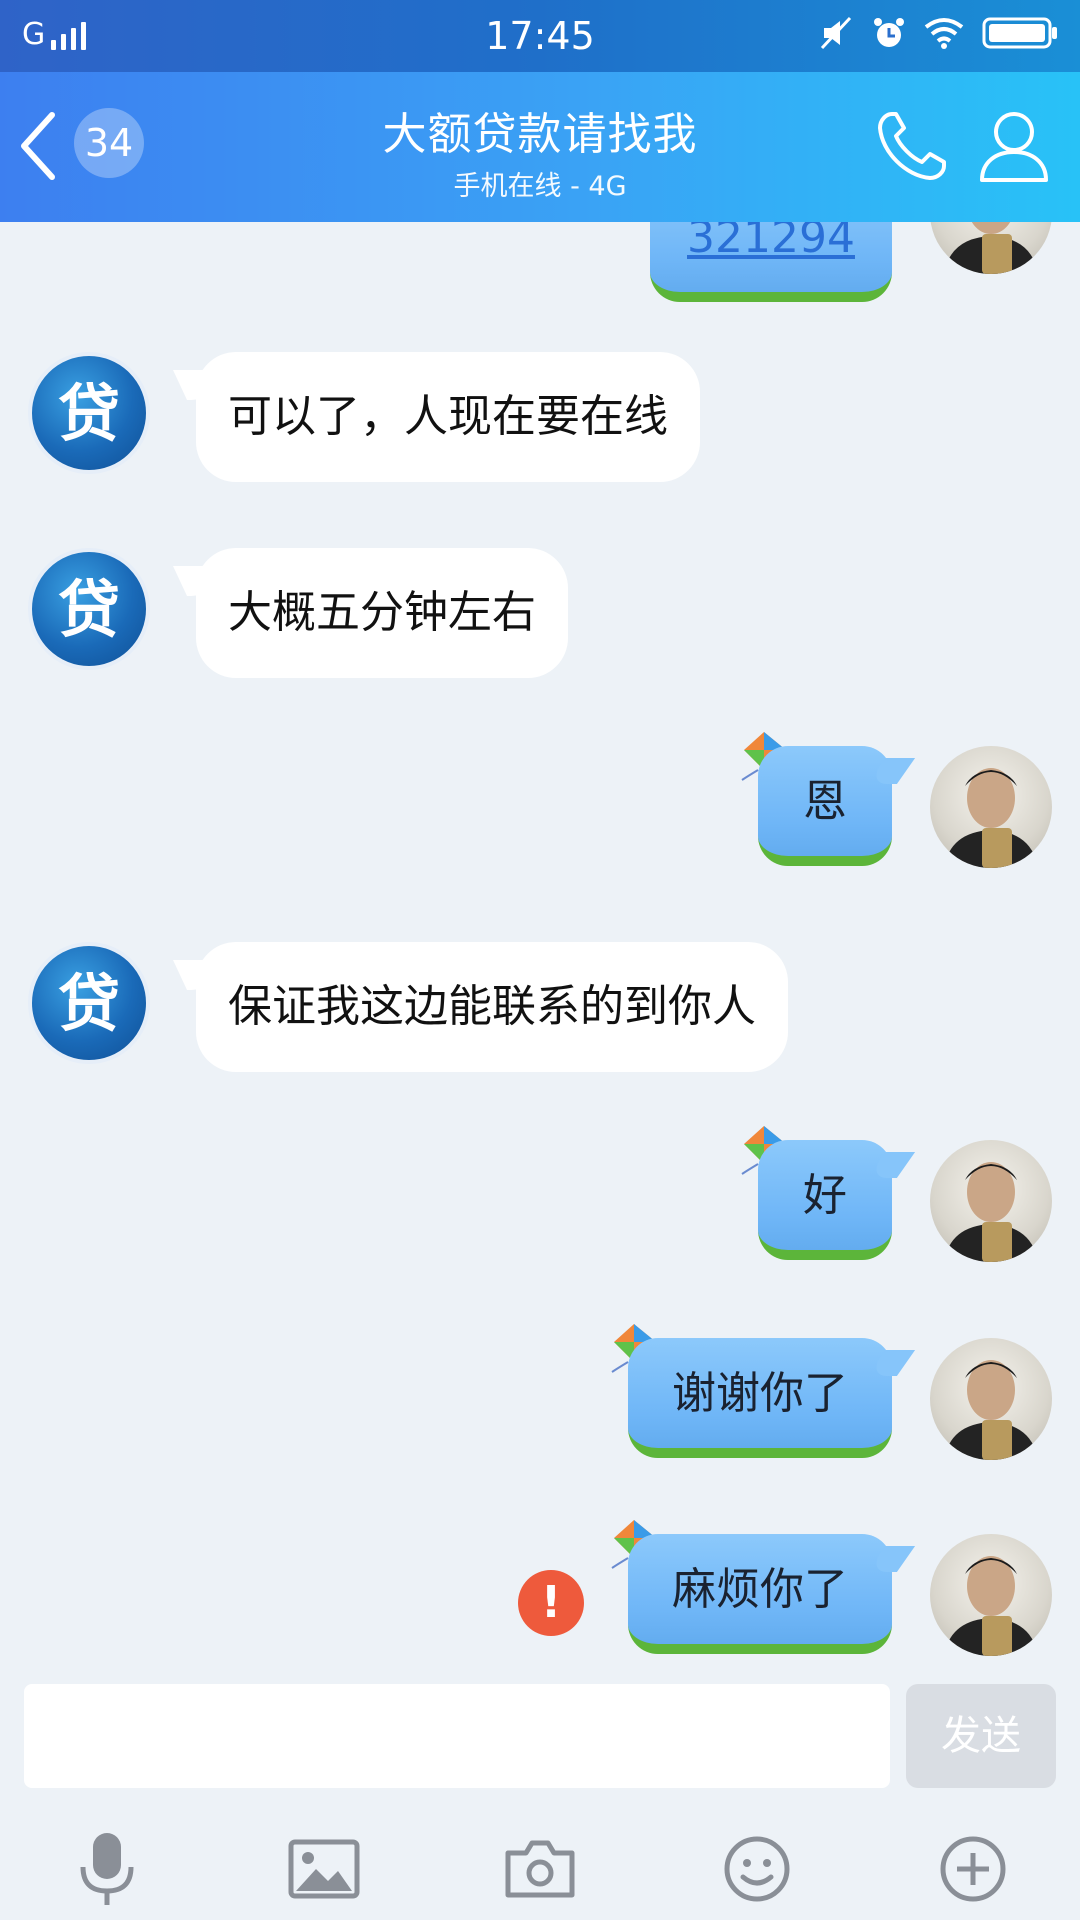  Describe the element at coordinates (457, 1736) in the screenshot. I see `message-input` at that location.